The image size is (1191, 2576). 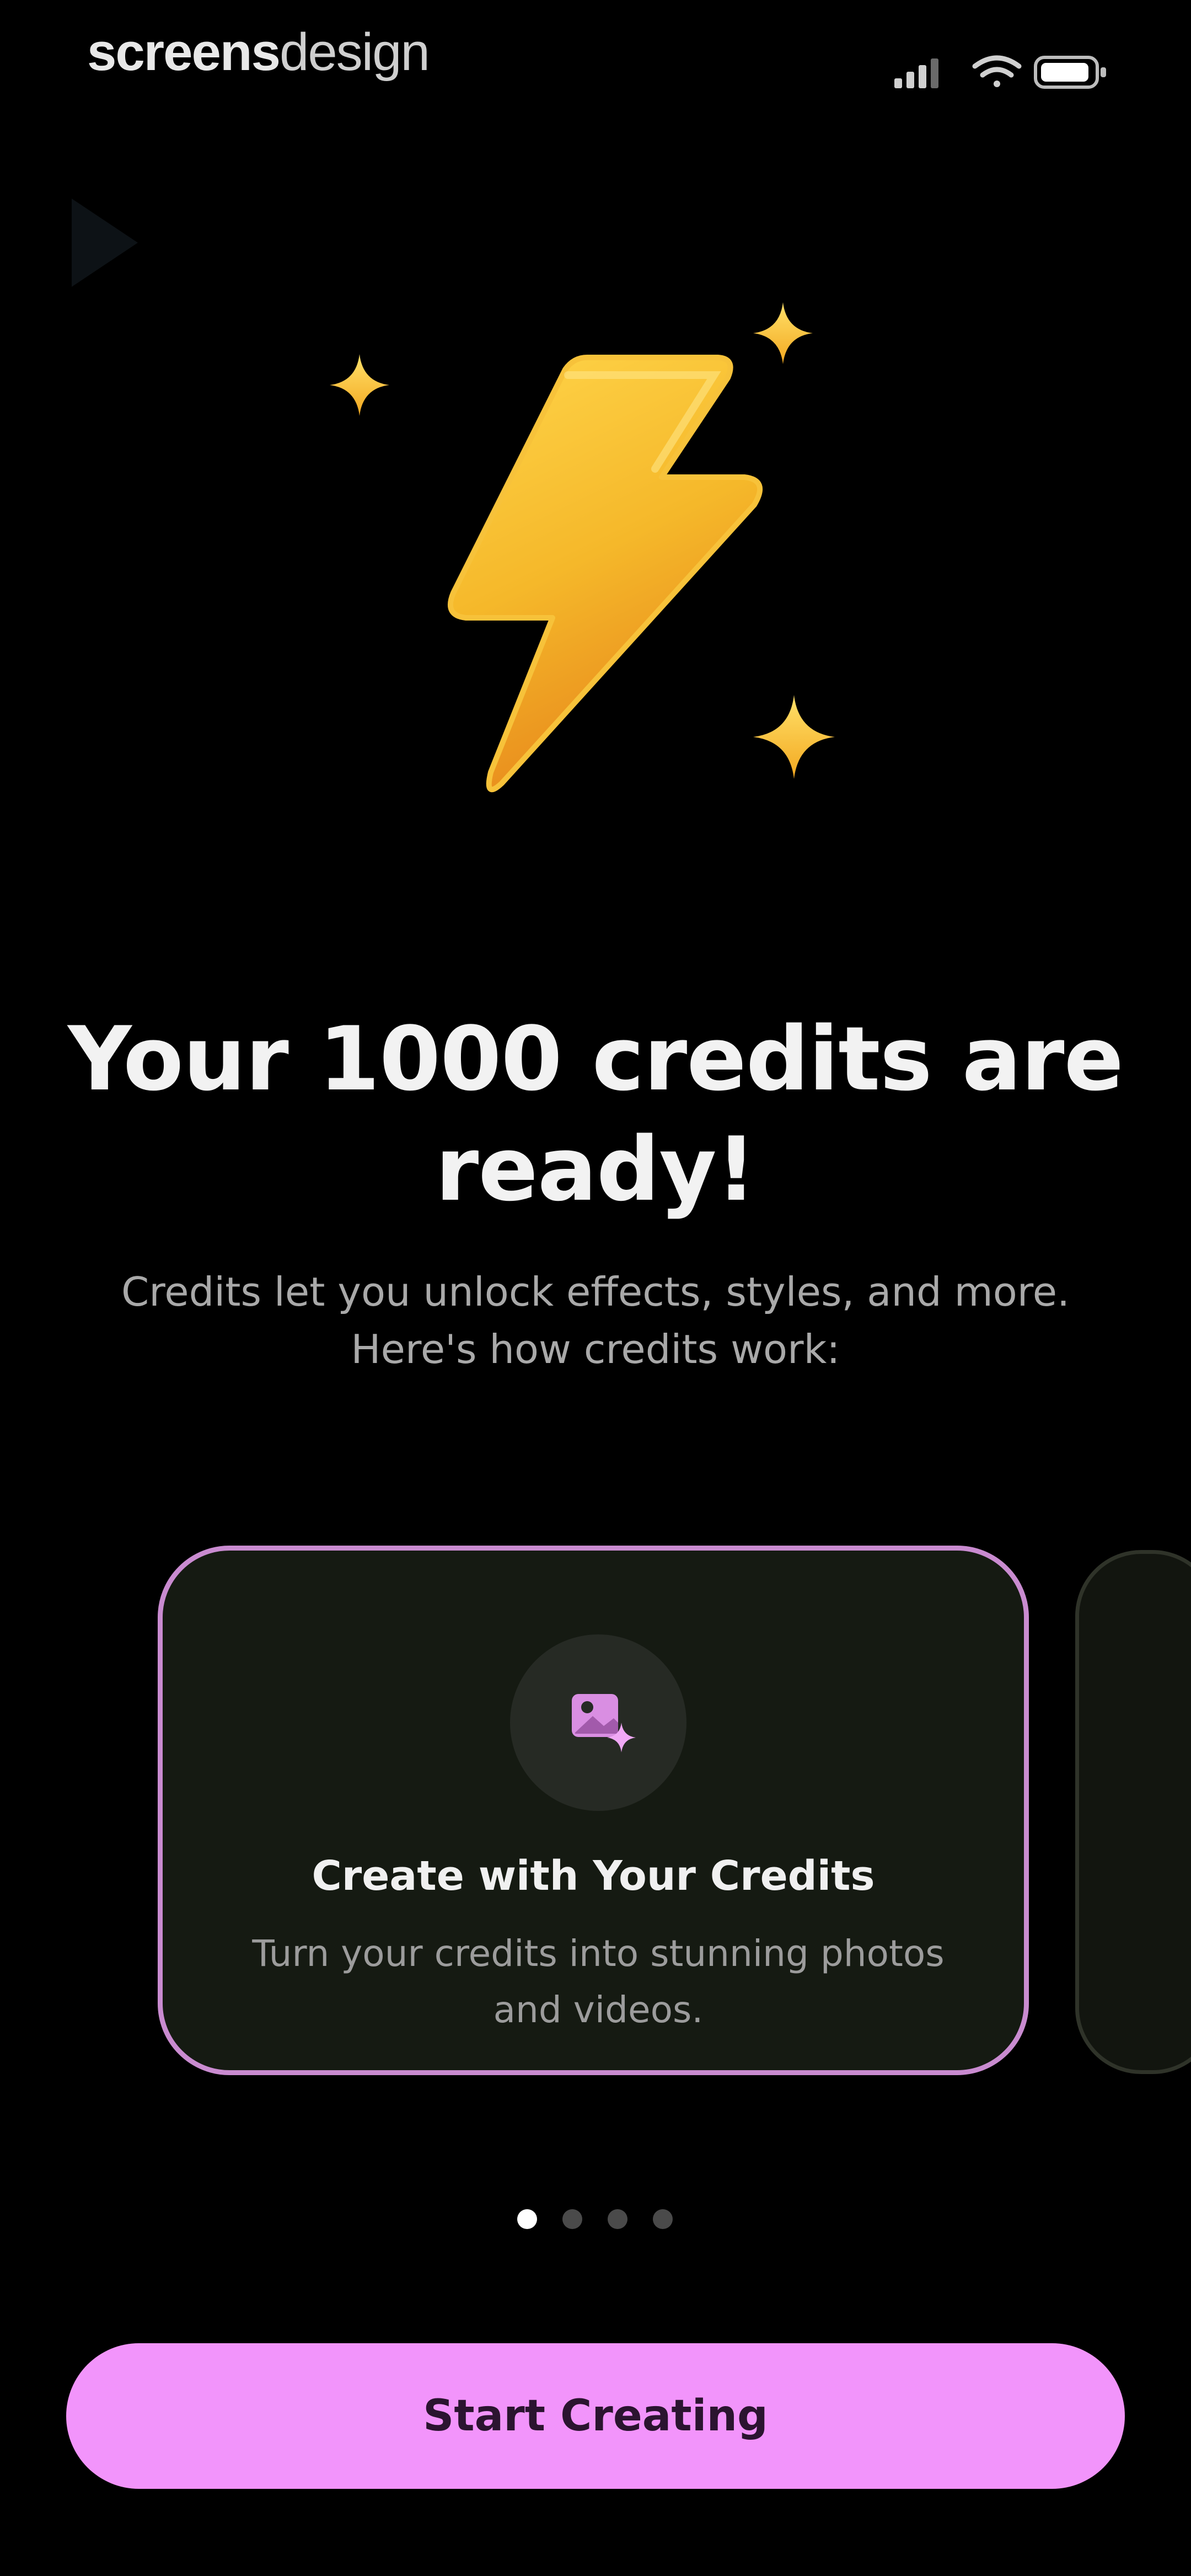 What do you see at coordinates (527, 2219) in the screenshot?
I see `page-dot-active` at bounding box center [527, 2219].